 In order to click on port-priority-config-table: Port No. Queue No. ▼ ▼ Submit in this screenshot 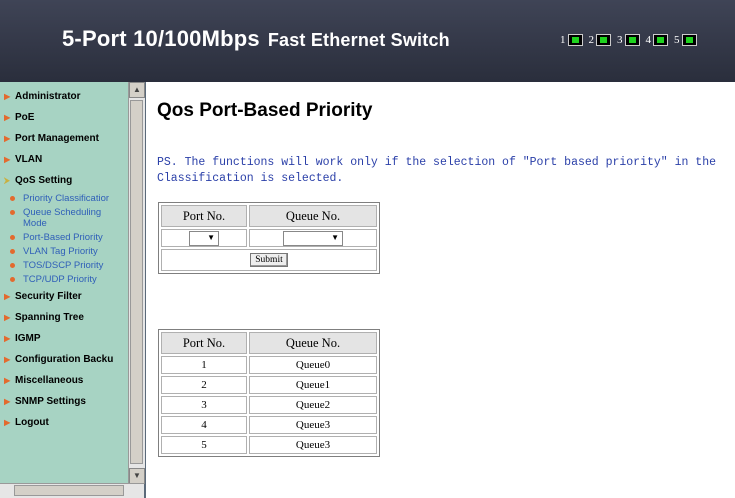, I will do `click(269, 238)`.